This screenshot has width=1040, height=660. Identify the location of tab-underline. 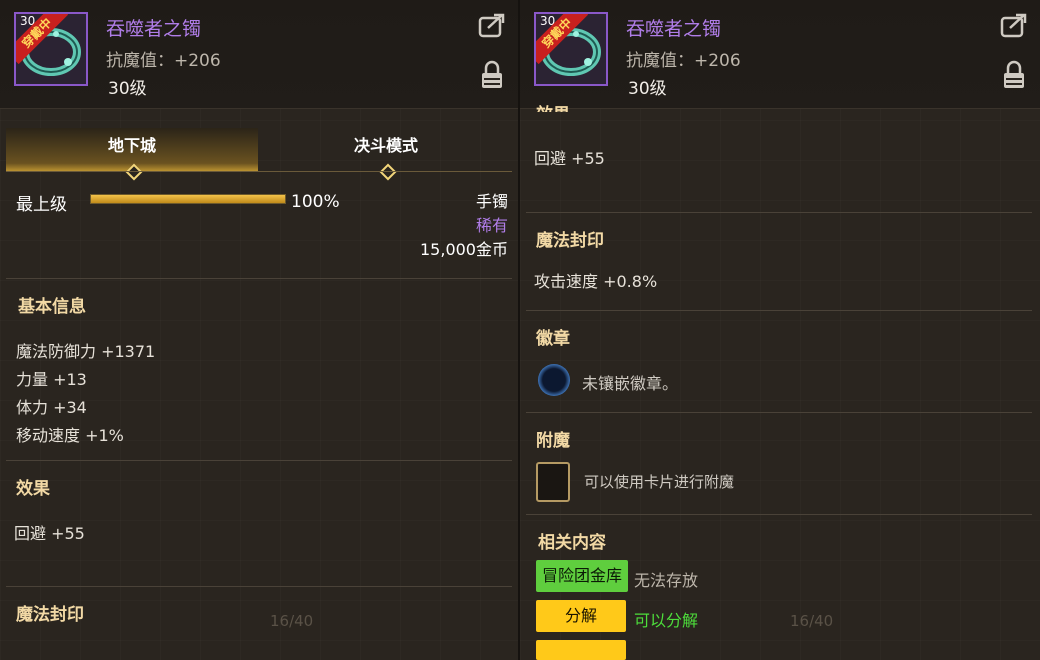
(259, 171).